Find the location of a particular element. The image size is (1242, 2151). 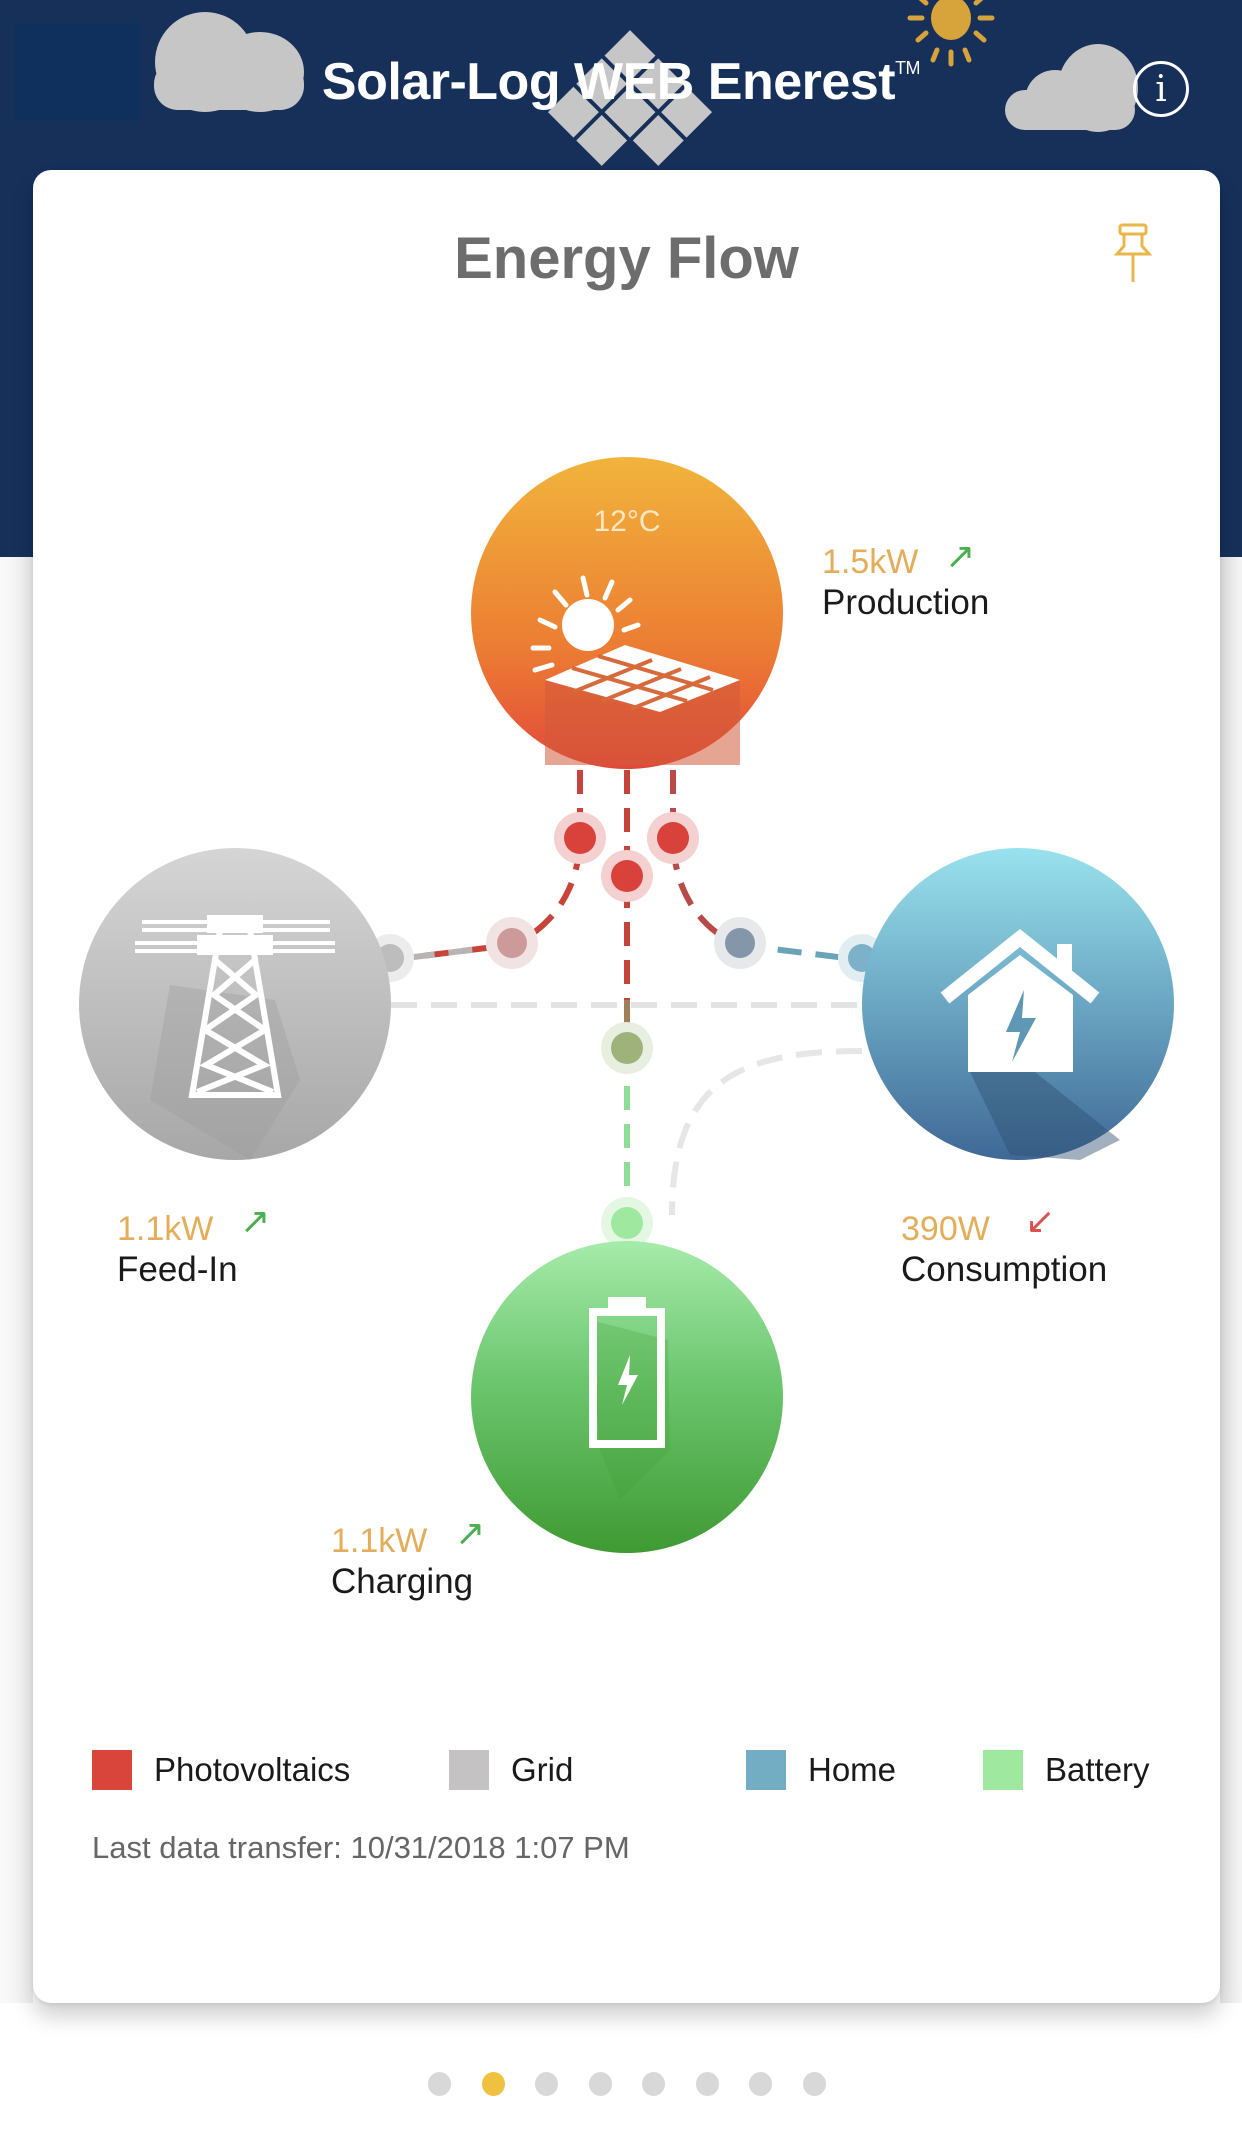

legend-item-photovoltaics: Photovoltaics is located at coordinates (221, 1770).